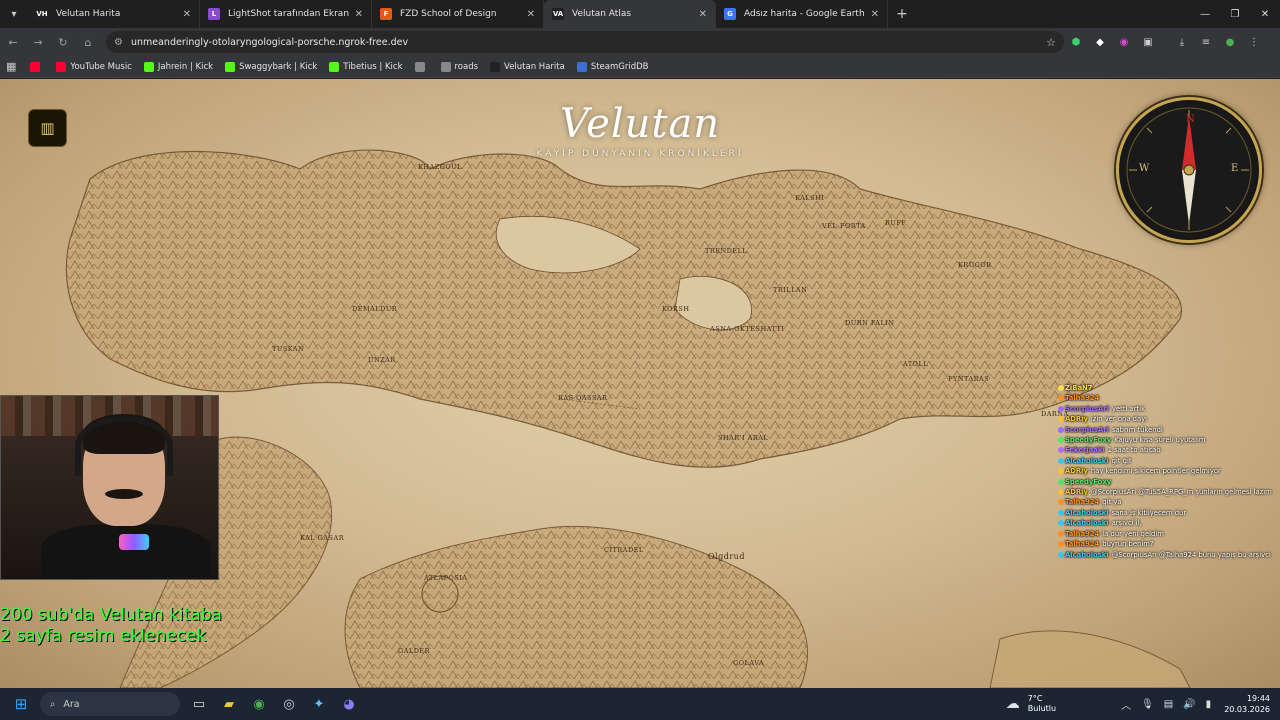 The width and height of the screenshot is (1280, 720). I want to click on microphone-icon: 🎙, so click(1147, 704).